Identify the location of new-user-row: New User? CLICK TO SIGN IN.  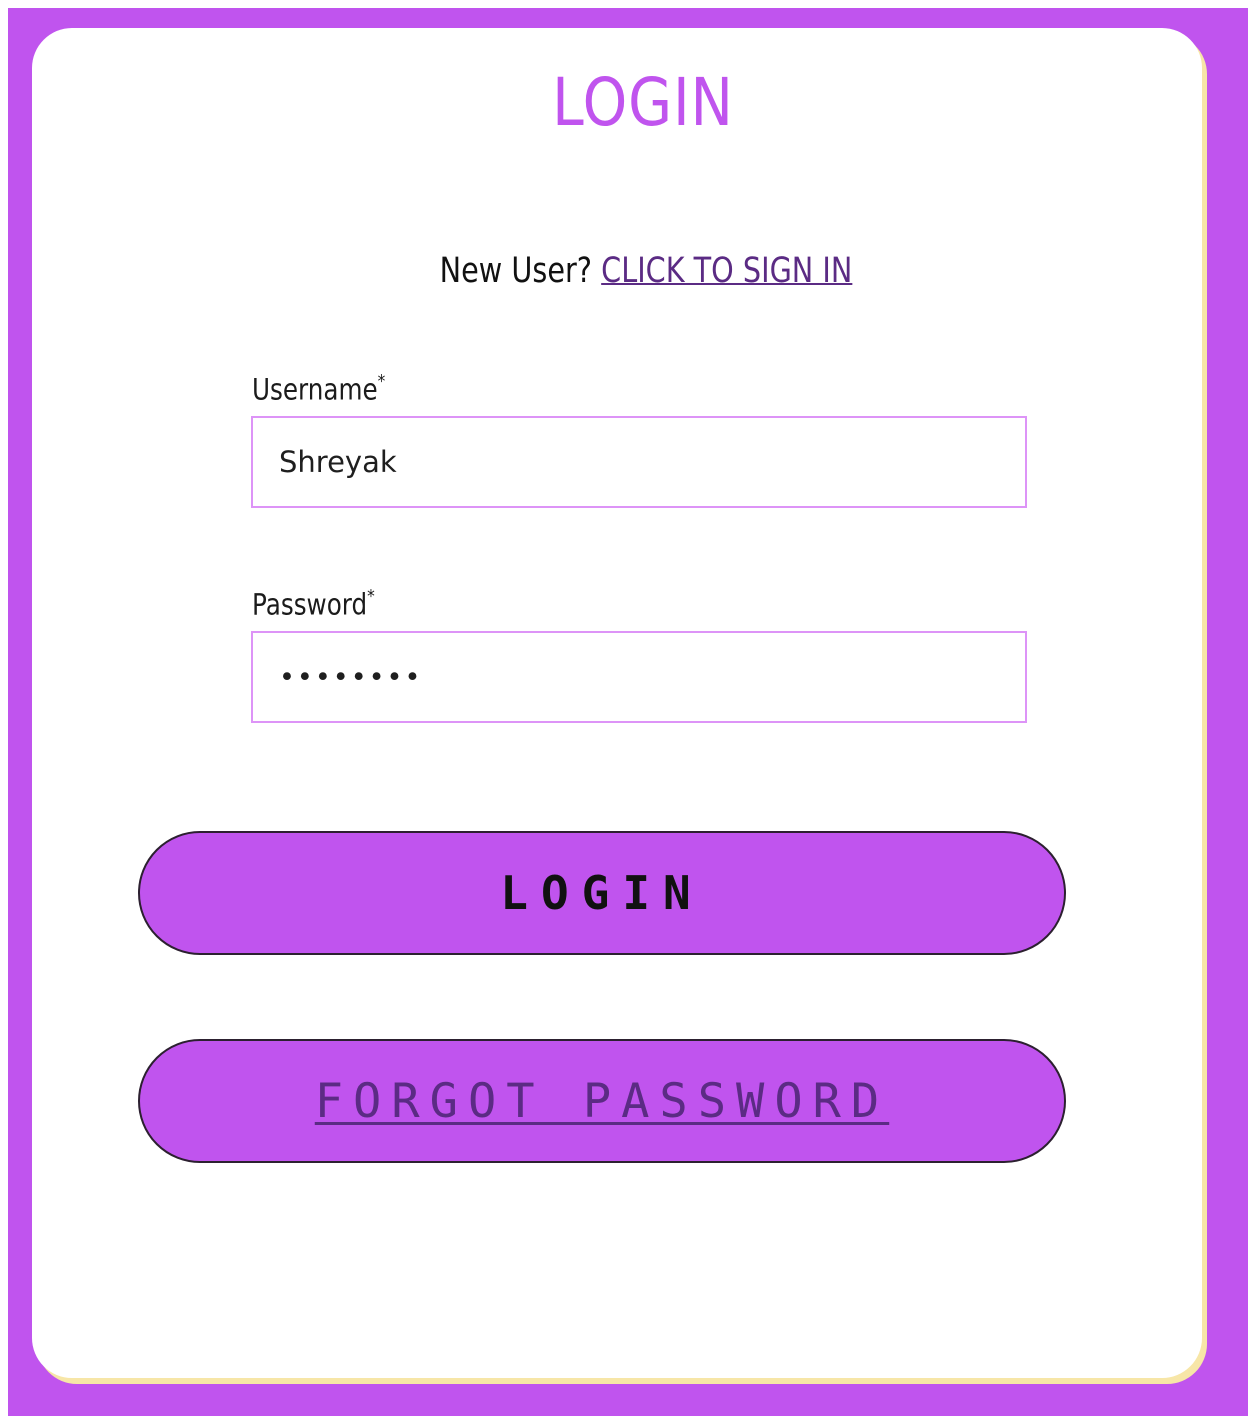
(646, 271).